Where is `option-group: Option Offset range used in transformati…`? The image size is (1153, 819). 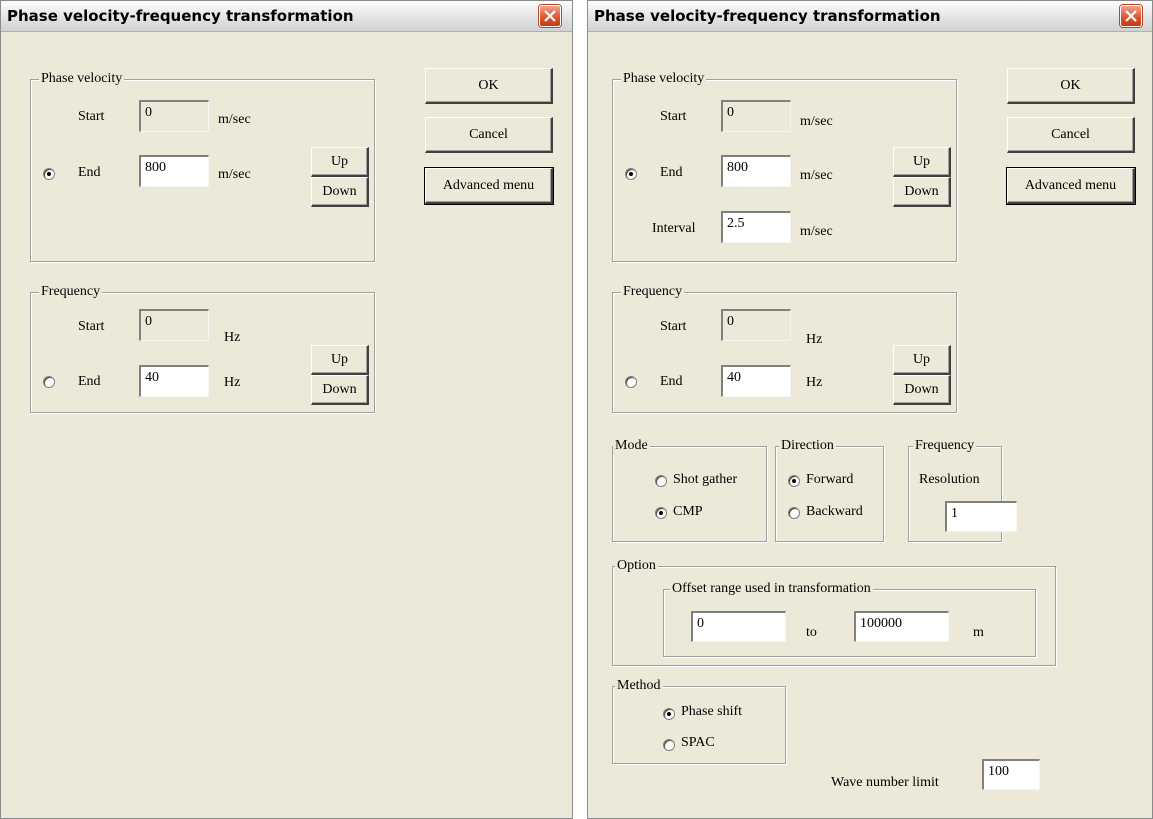
option-group: Option Offset range used in transformati… is located at coordinates (834, 611).